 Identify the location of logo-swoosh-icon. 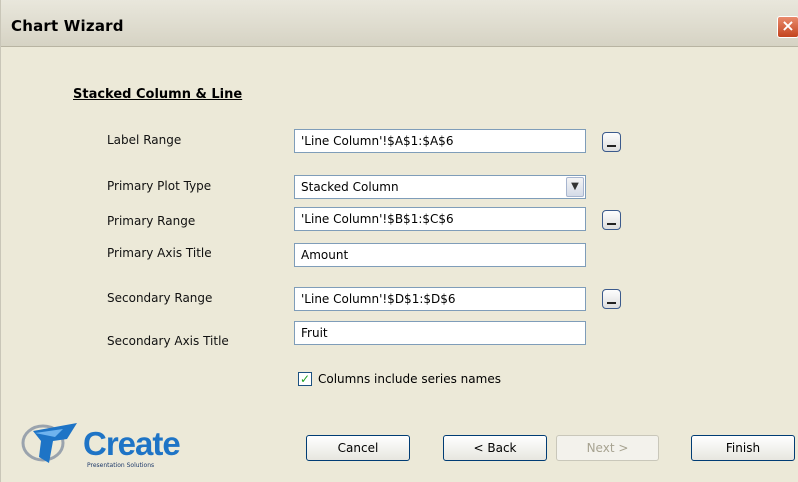
(49, 443).